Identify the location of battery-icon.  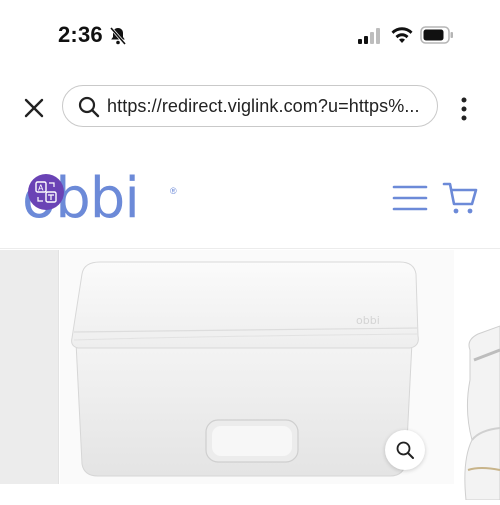
(436, 35).